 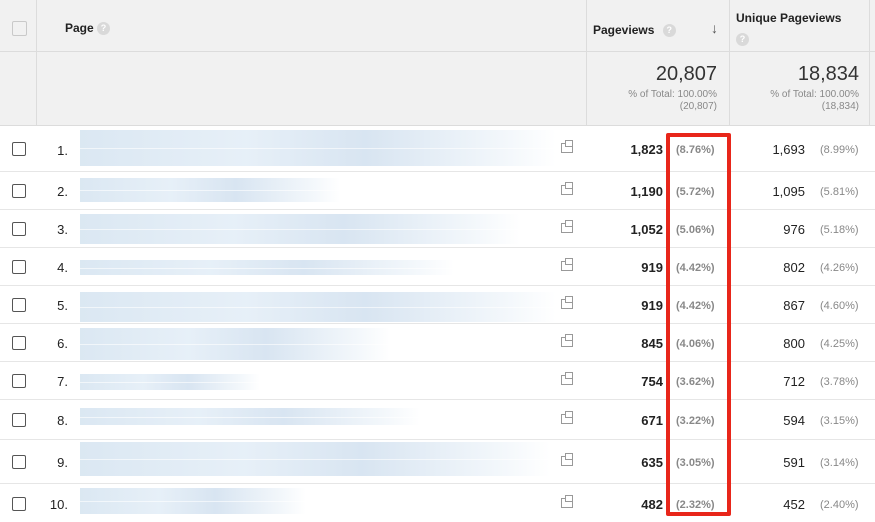 I want to click on pageviews-percent: (2.32%), so click(x=695, y=505).